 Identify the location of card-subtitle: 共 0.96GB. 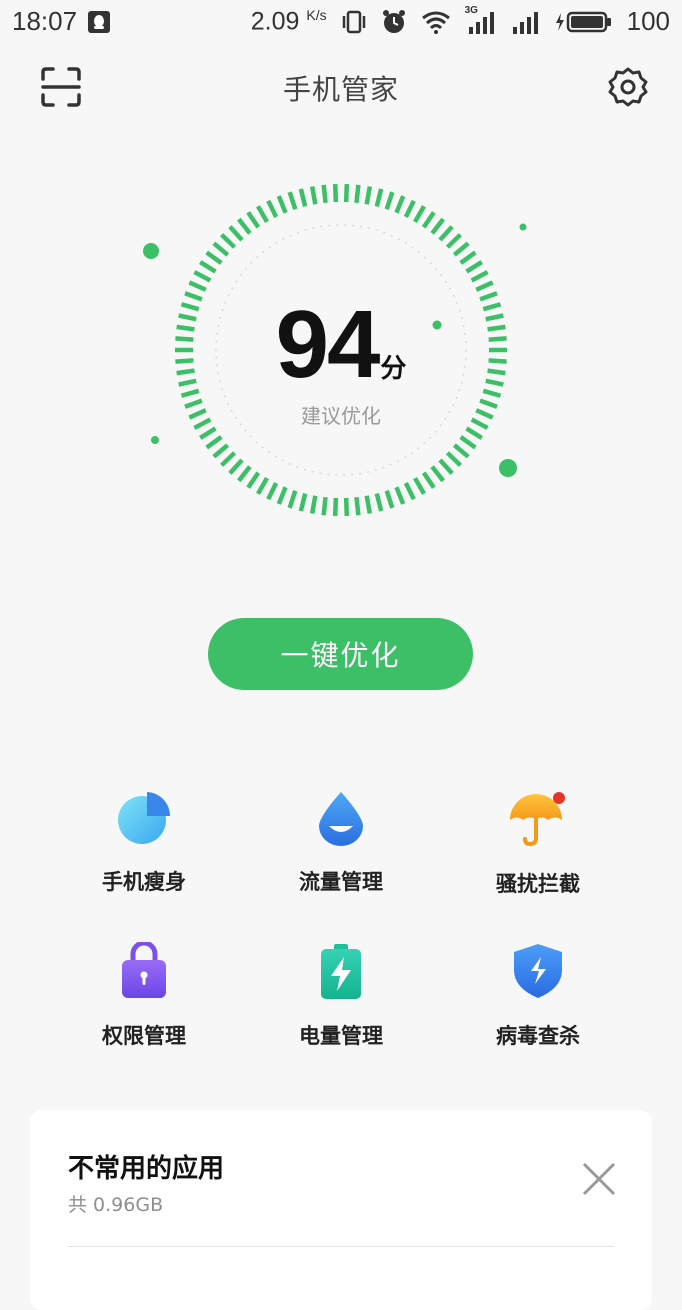
(116, 1205).